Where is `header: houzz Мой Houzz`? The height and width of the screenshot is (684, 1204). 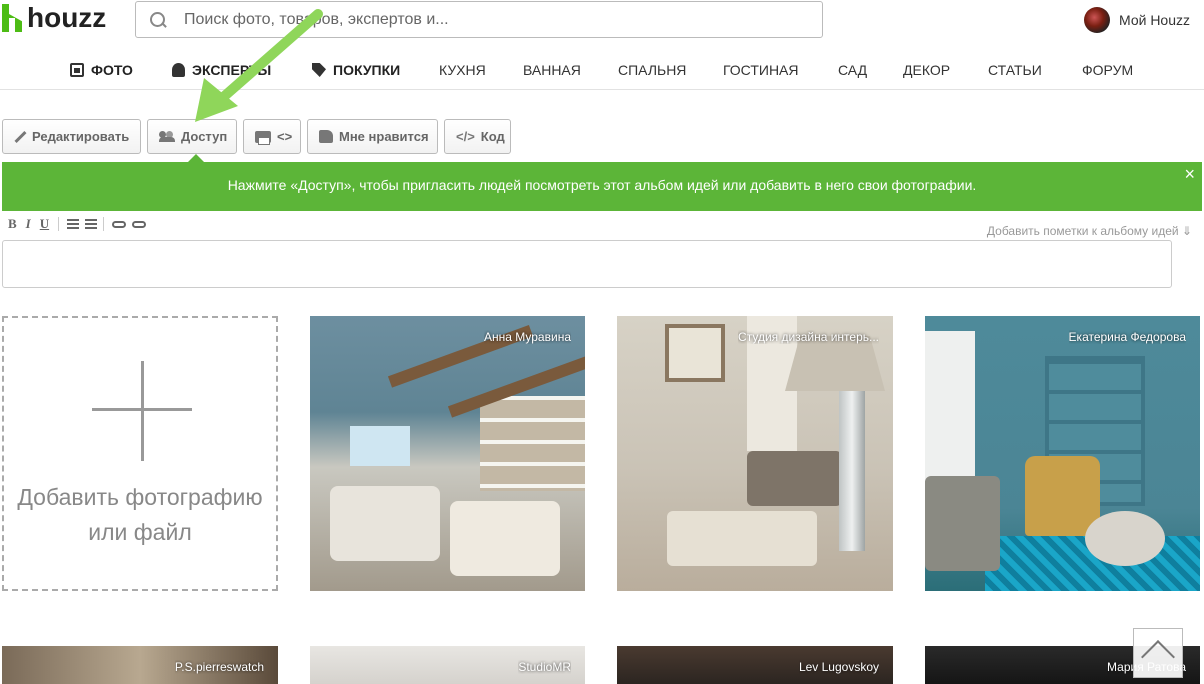
header: houzz Мой Houzz is located at coordinates (602, 21).